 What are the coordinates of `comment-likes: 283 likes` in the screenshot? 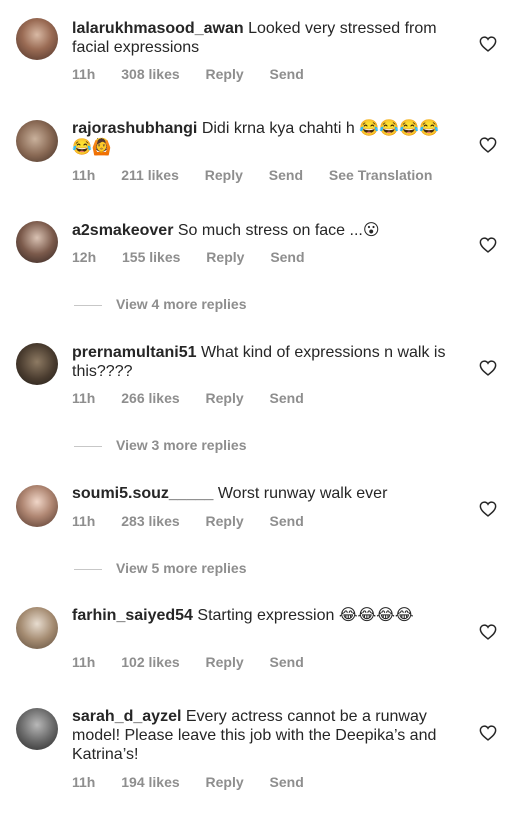 It's located at (150, 521).